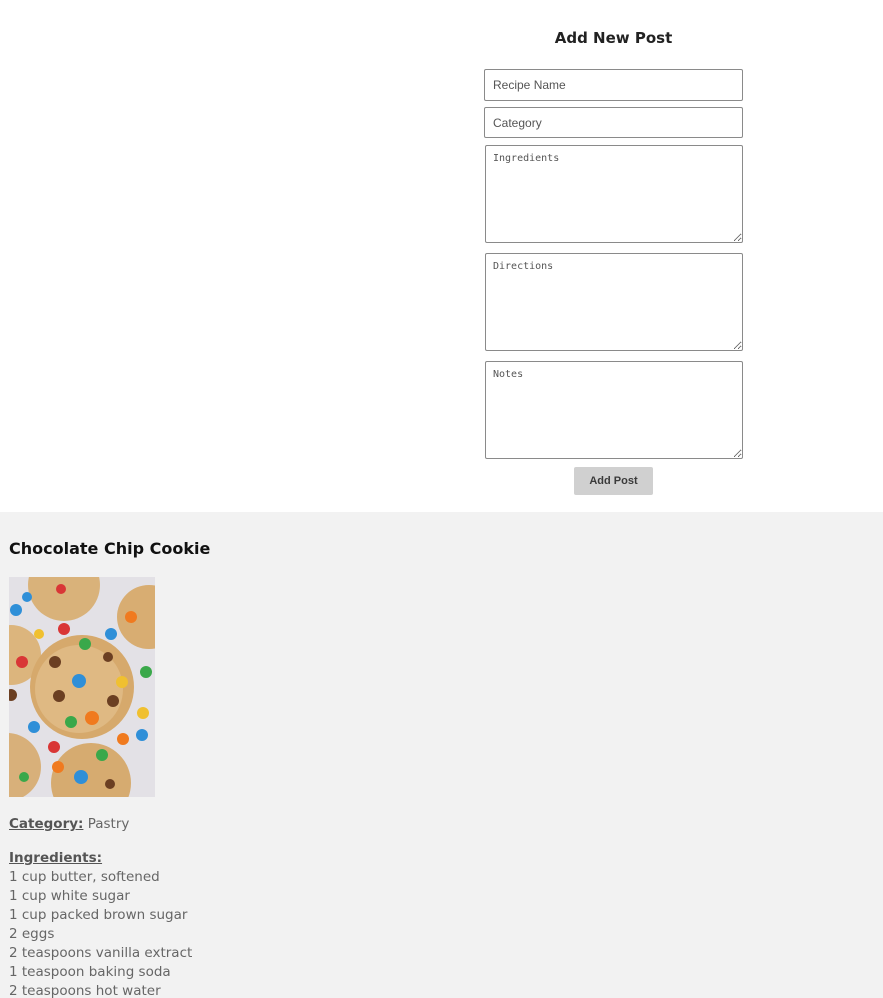  What do you see at coordinates (110, 548) in the screenshot?
I see `post-title: Chocolate Chip Cookie` at bounding box center [110, 548].